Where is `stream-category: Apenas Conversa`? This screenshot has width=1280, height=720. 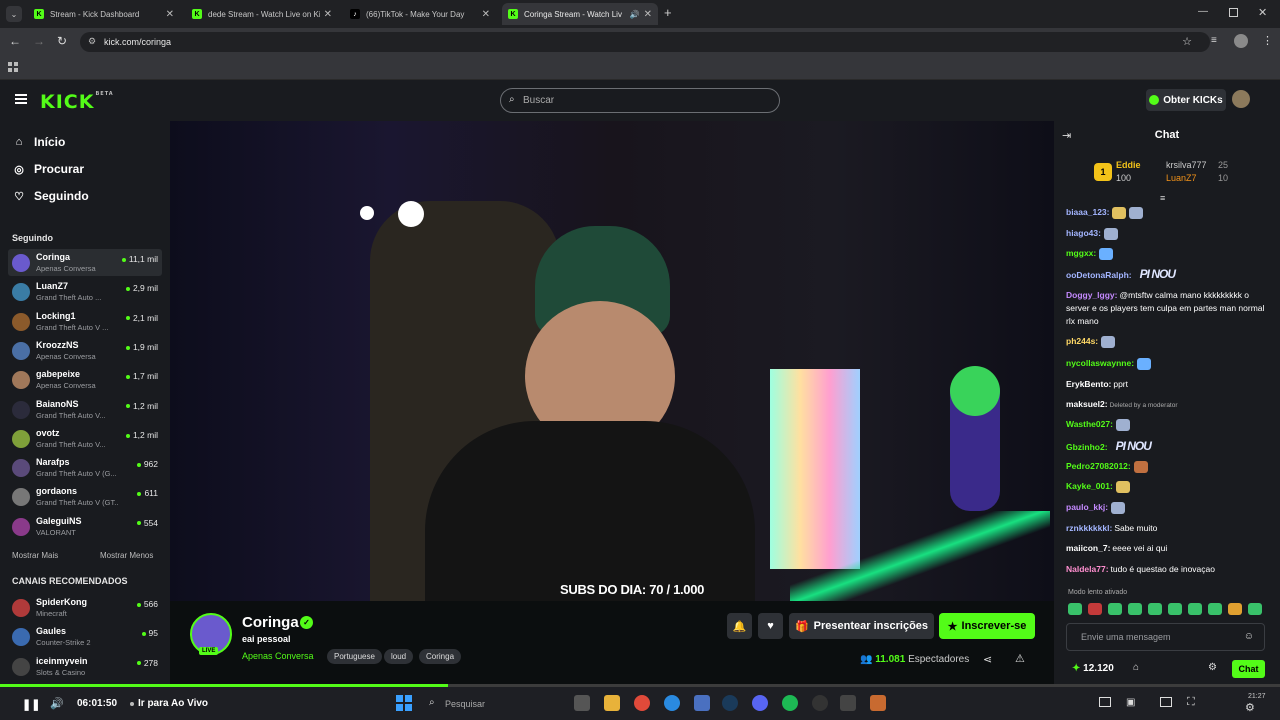
stream-category: Apenas Conversa is located at coordinates (278, 656).